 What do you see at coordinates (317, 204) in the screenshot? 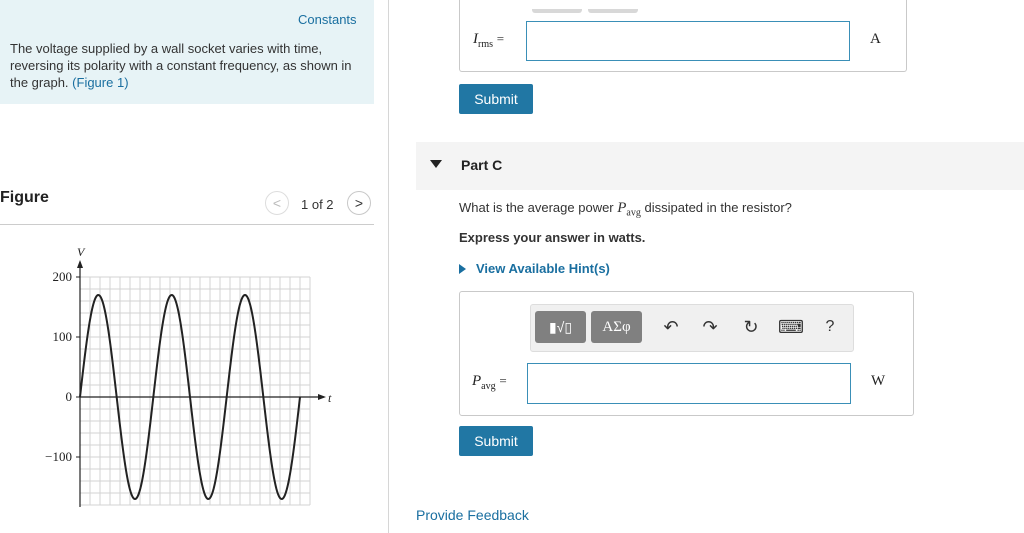
I see `figure-counter: 1 of 2` at bounding box center [317, 204].